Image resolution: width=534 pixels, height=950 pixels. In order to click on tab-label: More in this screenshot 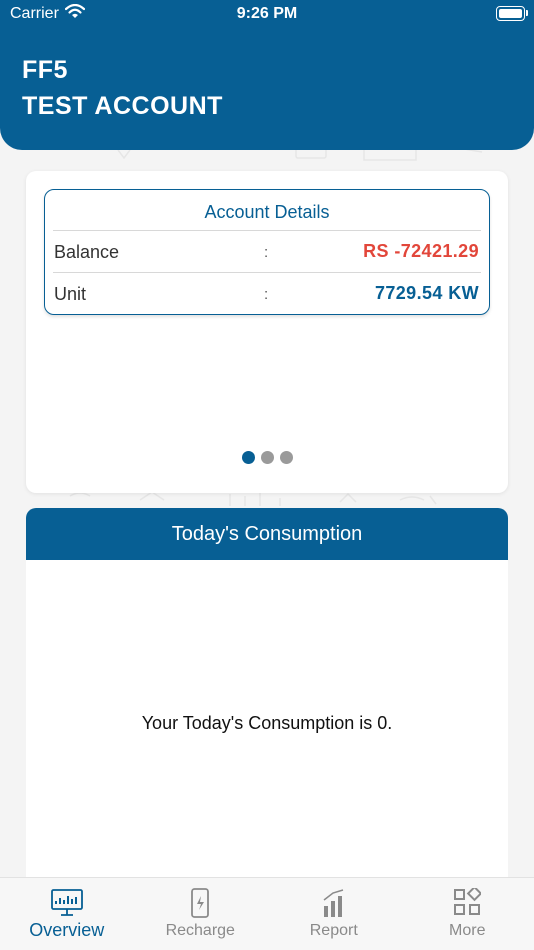, I will do `click(467, 930)`.